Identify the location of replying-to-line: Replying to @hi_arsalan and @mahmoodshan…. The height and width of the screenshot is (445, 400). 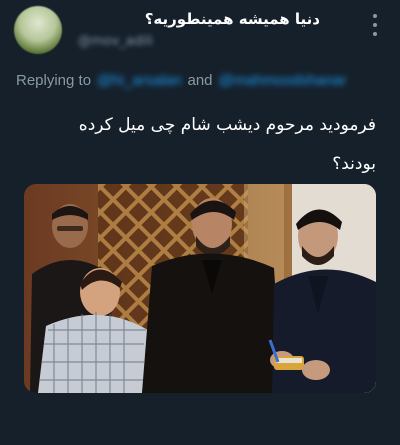
(181, 80).